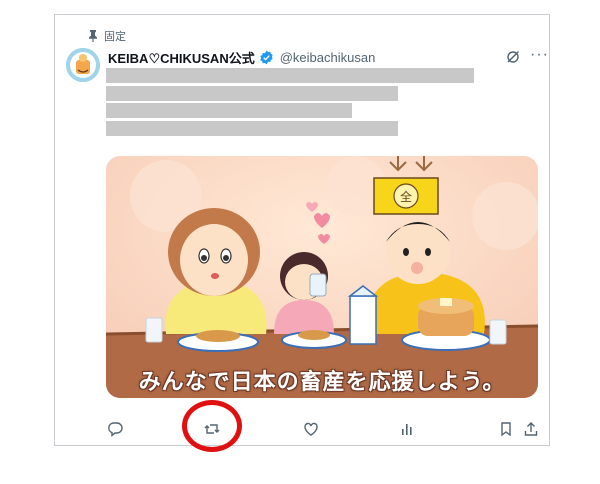 This screenshot has width=600, height=484. I want to click on bookmark-icon, so click(506, 429).